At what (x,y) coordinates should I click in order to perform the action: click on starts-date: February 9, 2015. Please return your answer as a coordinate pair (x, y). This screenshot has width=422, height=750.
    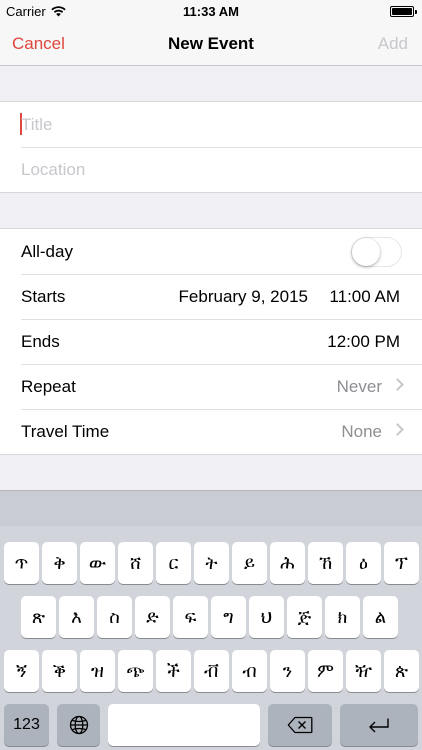
    Looking at the image, I should click on (243, 296).